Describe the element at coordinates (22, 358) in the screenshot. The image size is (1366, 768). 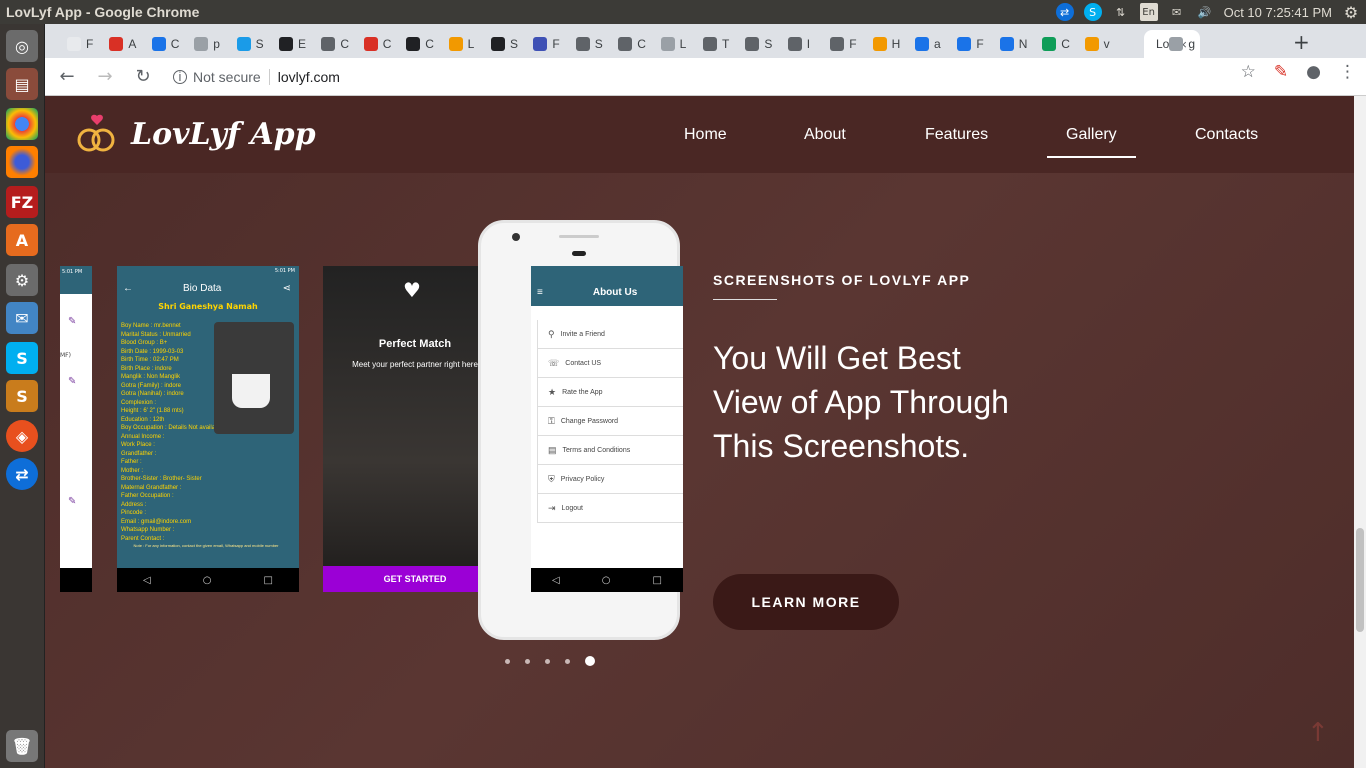
I see `skype-icon: S` at that location.